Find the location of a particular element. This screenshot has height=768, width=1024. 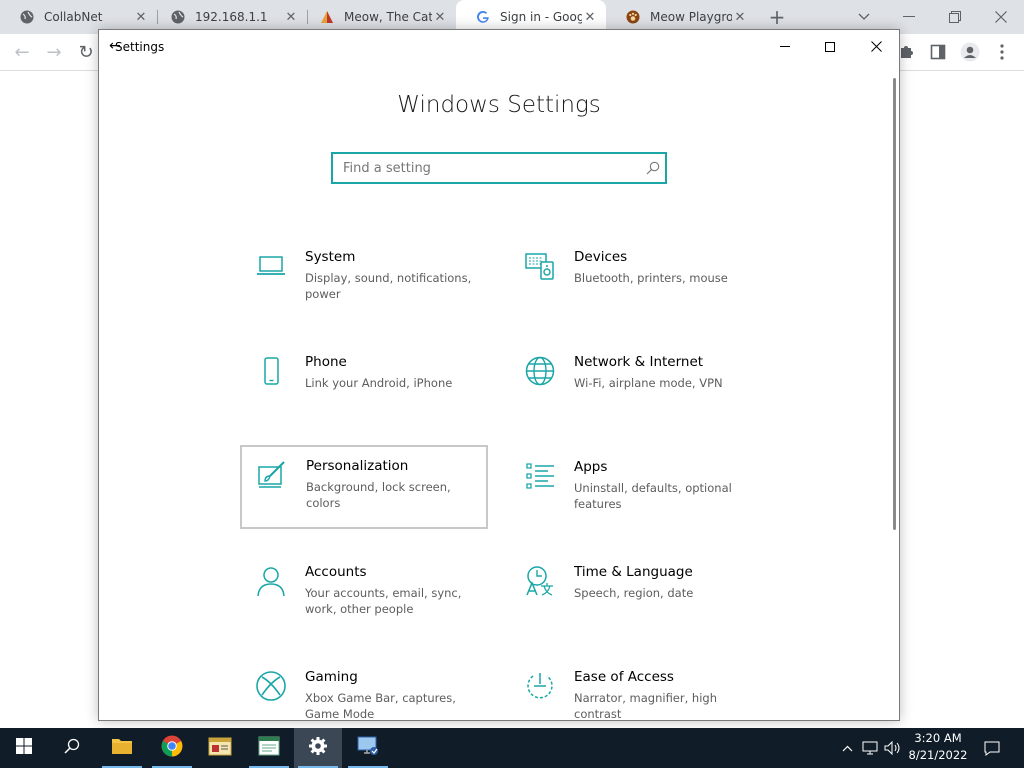

folder-icon is located at coordinates (122, 748).